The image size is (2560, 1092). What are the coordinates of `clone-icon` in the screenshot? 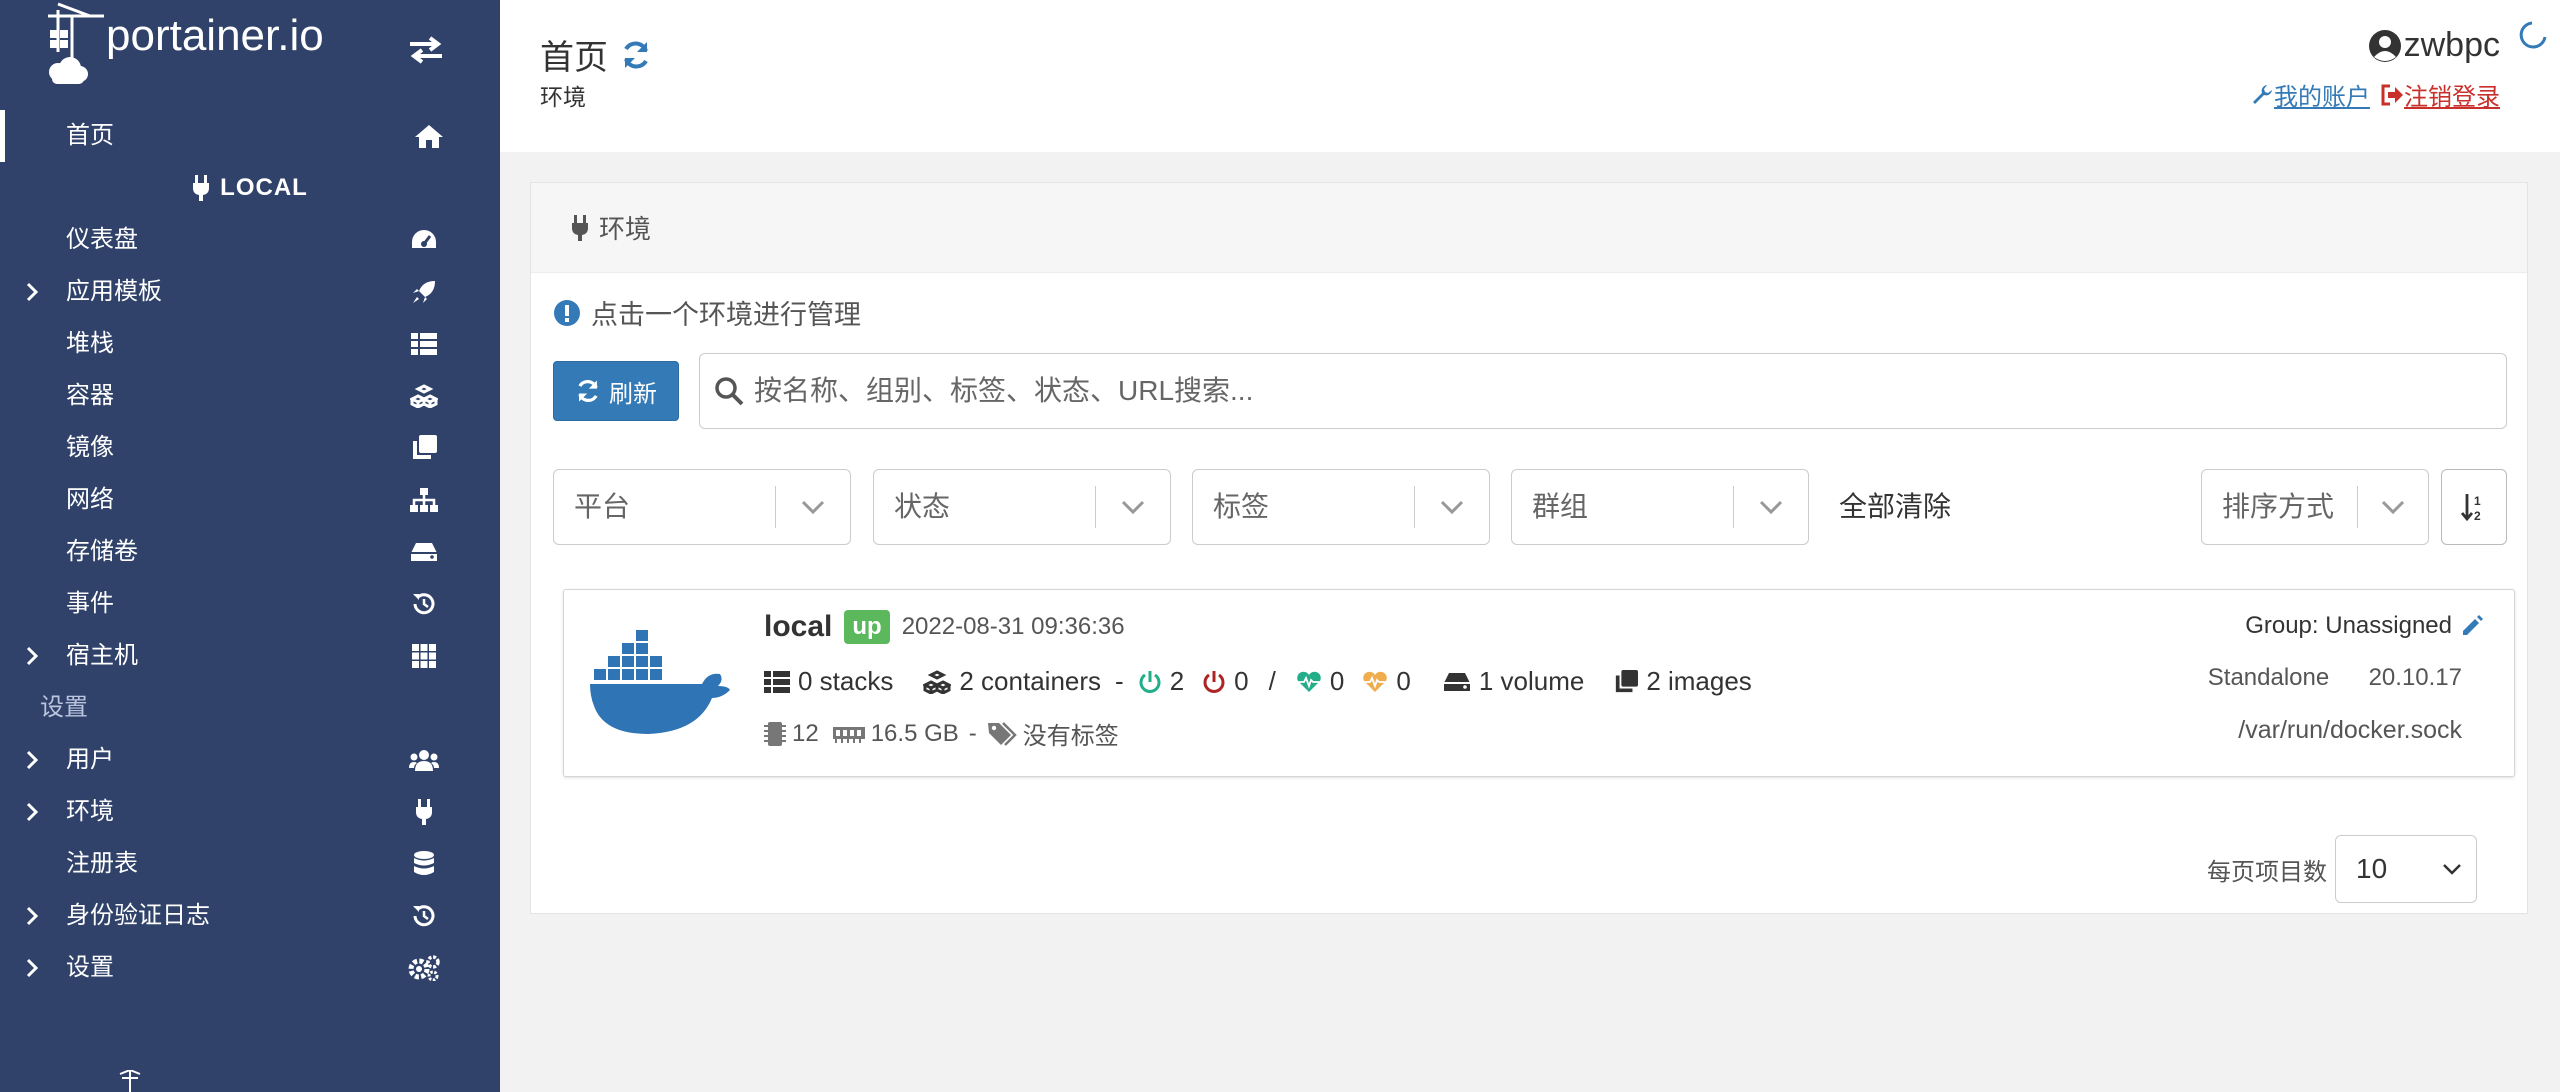 It's located at (1627, 680).